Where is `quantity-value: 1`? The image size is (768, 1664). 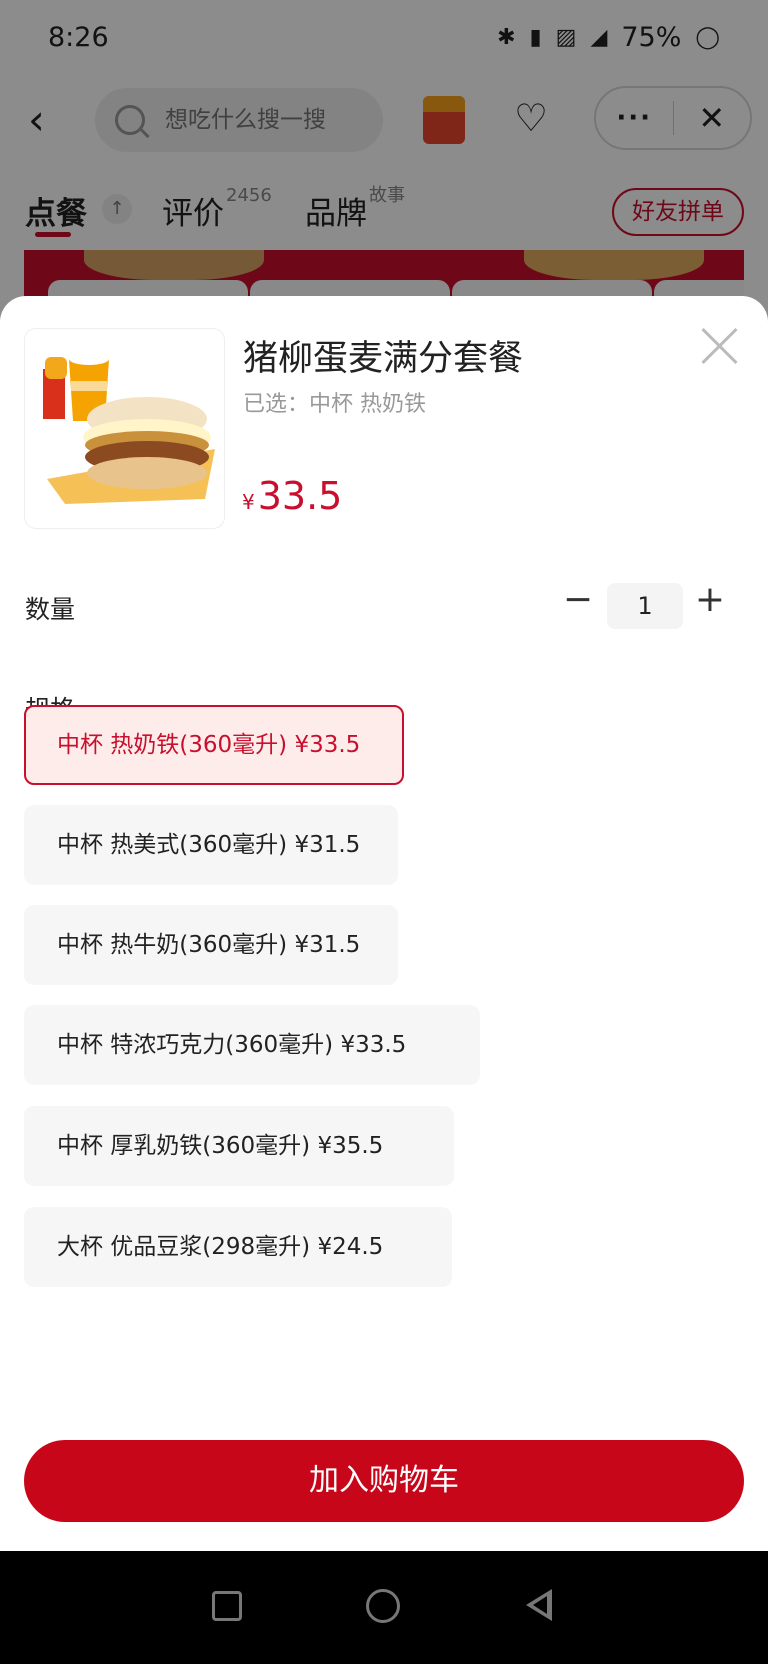 quantity-value: 1 is located at coordinates (645, 606).